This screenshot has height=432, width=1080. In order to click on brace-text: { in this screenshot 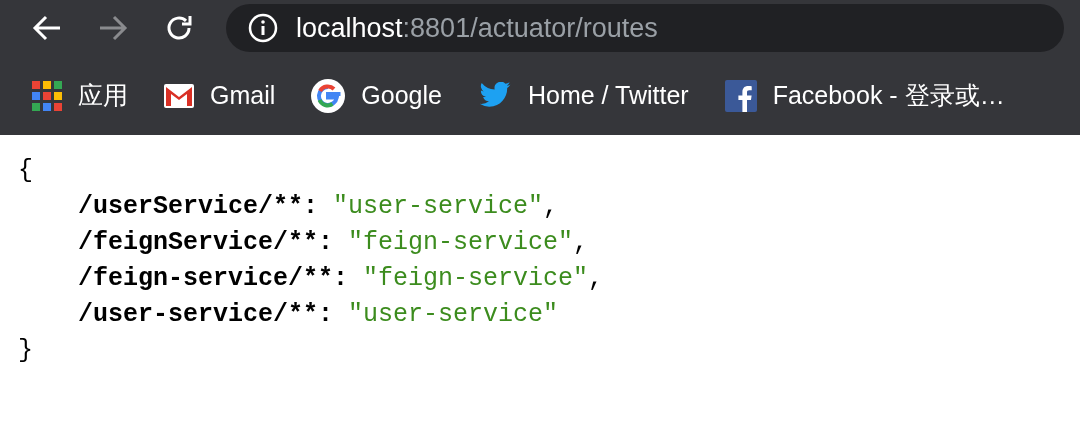, I will do `click(25, 171)`.